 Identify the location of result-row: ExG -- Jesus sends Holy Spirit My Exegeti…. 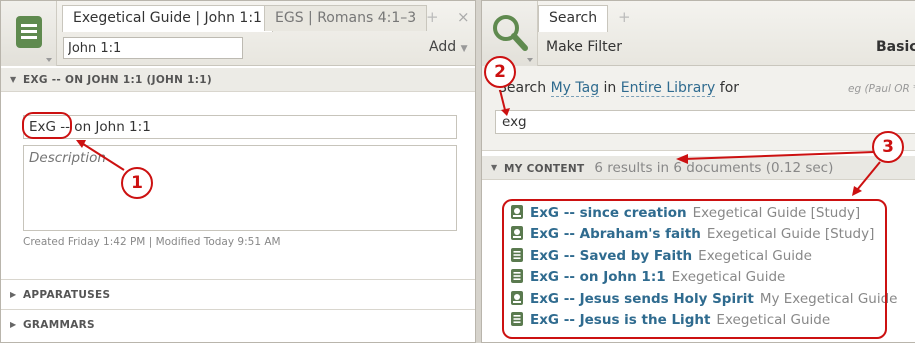
(704, 299).